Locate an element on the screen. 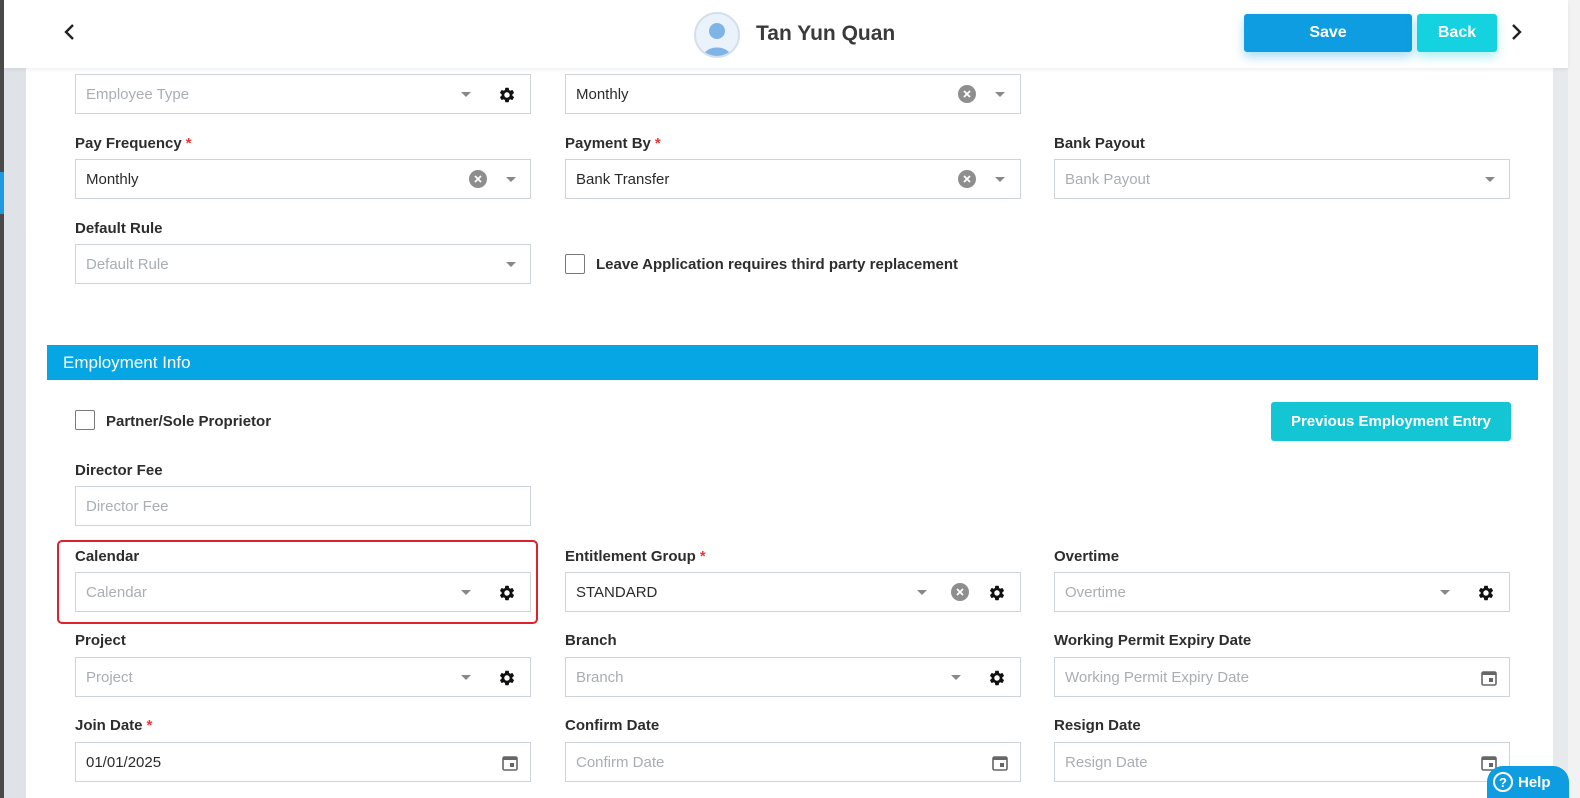  pay-method-value: Monthly is located at coordinates (602, 94).